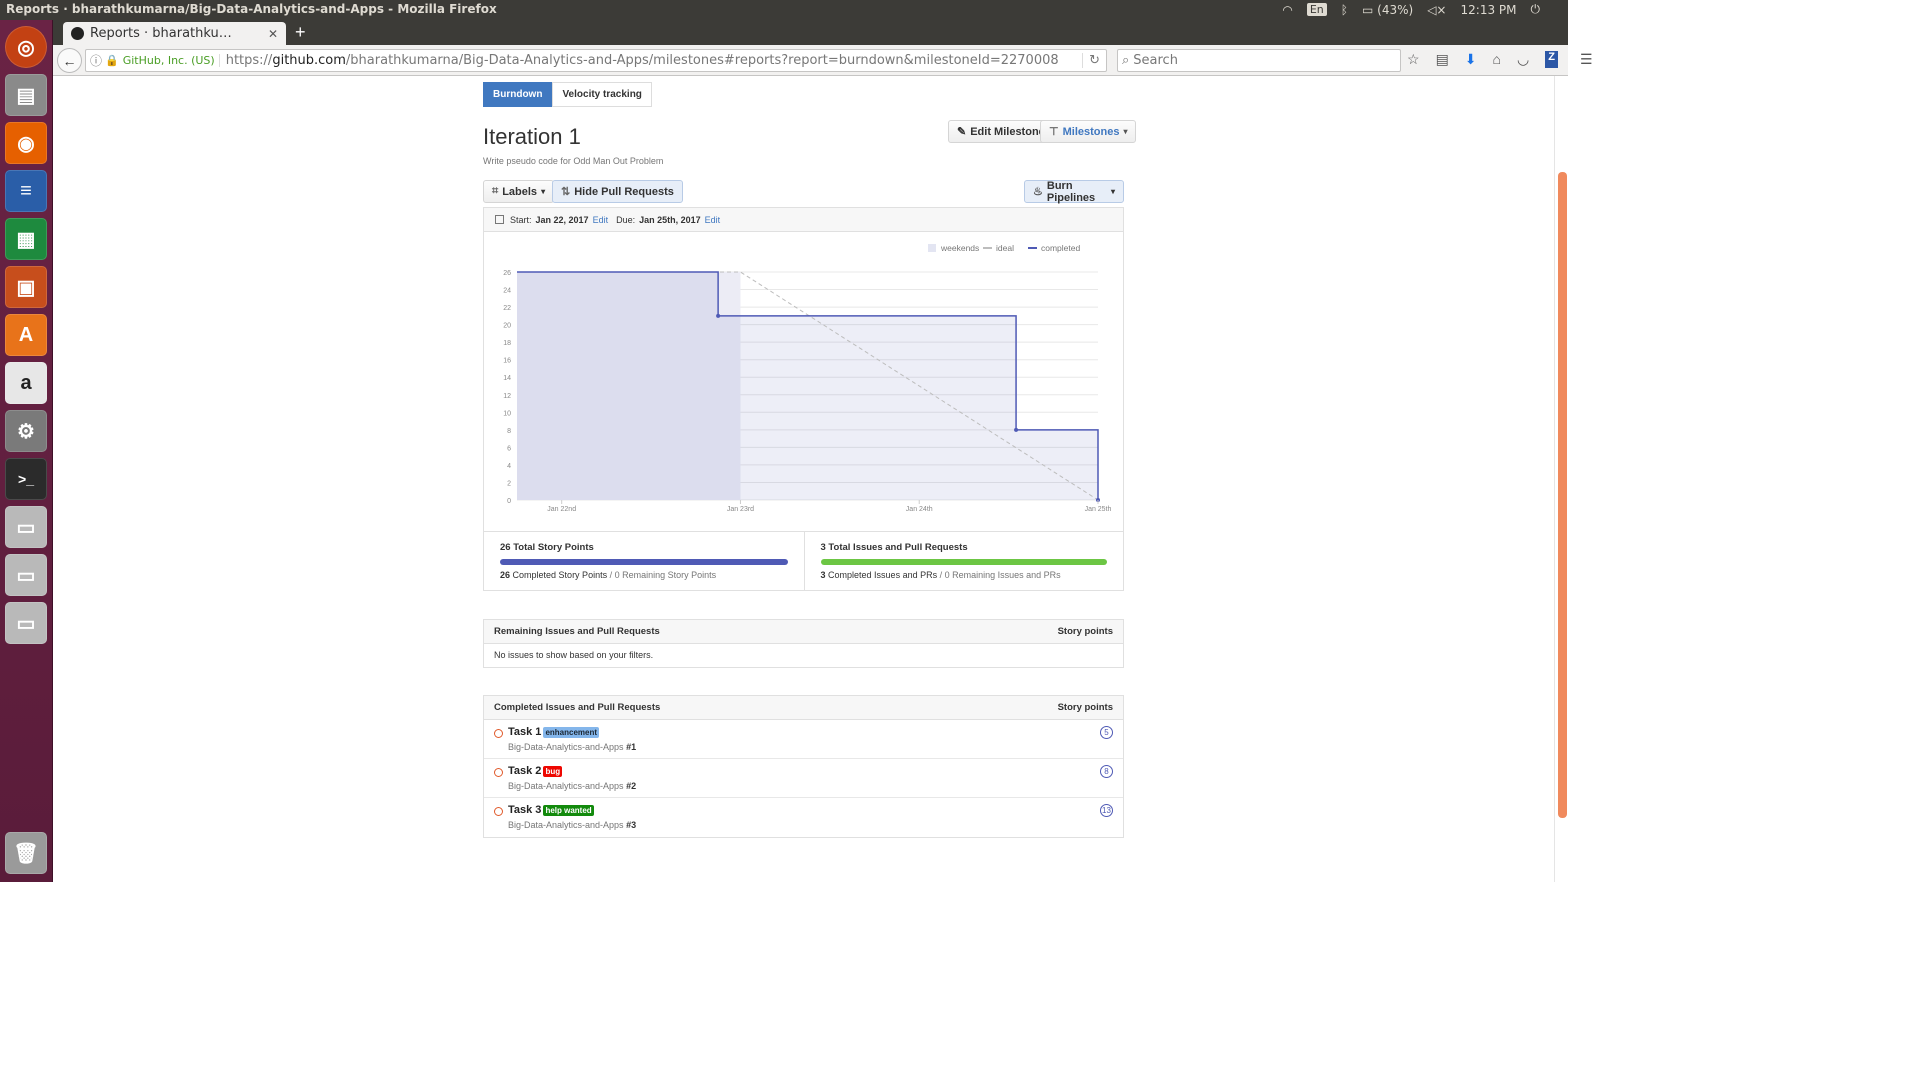 This screenshot has width=1920, height=1080. What do you see at coordinates (602, 94) in the screenshot?
I see `tab-velocity-tracking: Velocity tracking` at bounding box center [602, 94].